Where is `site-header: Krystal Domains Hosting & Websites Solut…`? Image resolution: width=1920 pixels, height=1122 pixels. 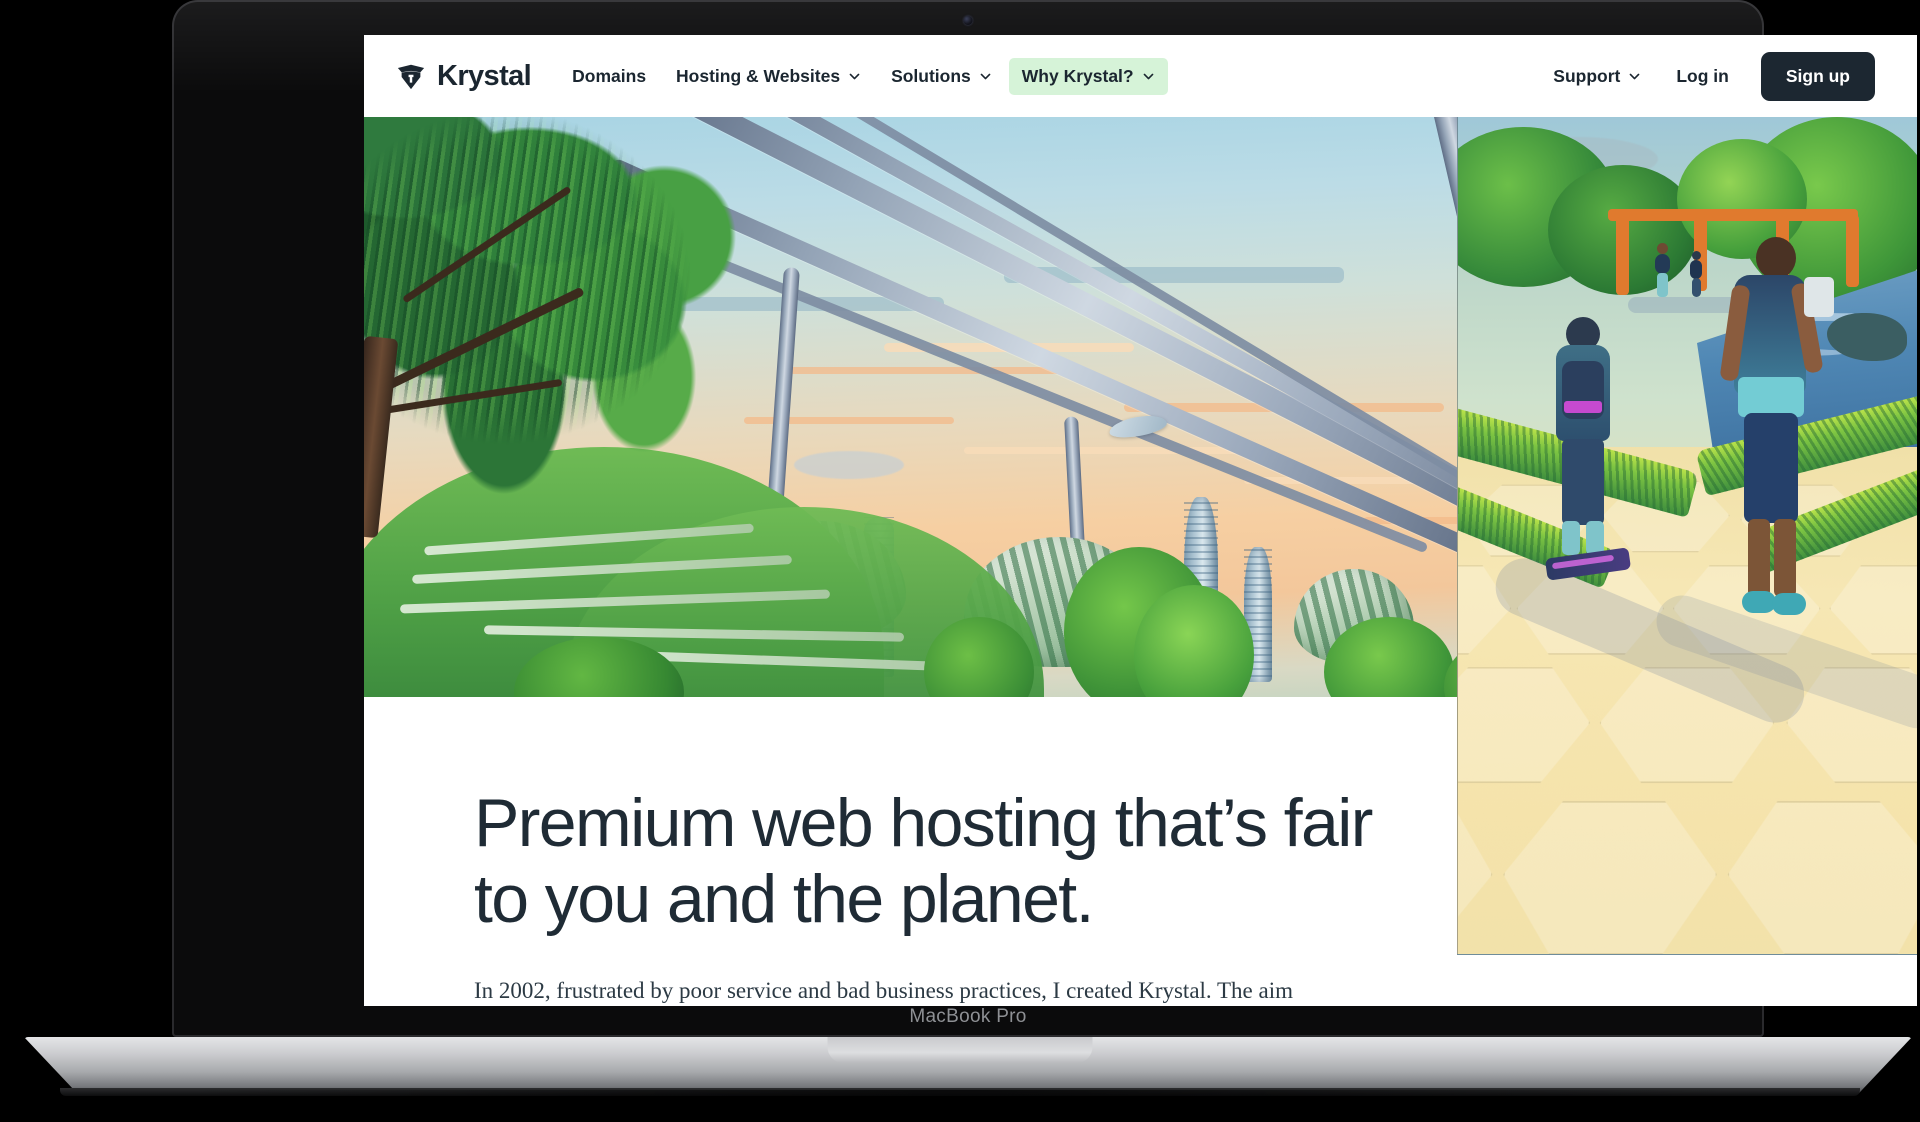
site-header: Krystal Domains Hosting & Websites Solut… is located at coordinates (1140, 76).